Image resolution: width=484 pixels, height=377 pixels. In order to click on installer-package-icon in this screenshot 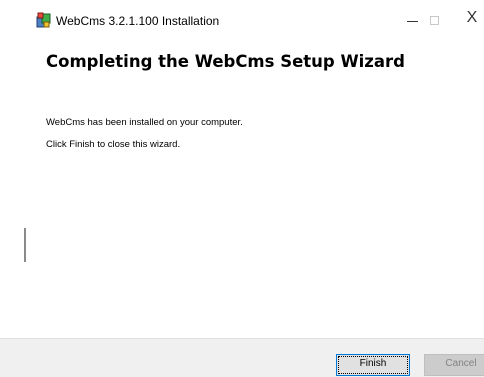, I will do `click(43, 20)`.